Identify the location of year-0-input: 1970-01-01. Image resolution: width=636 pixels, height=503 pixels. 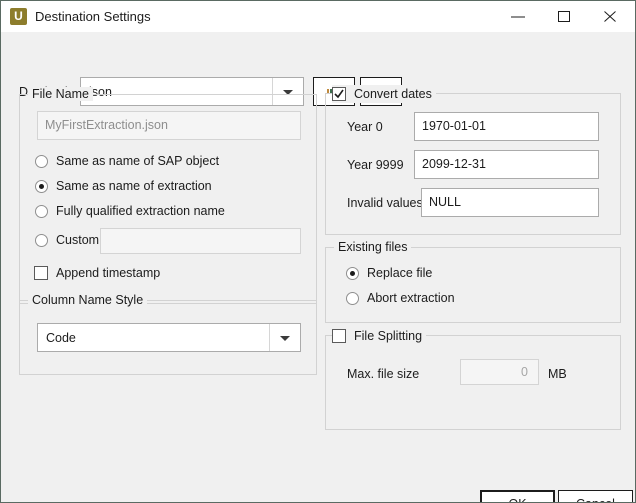
(506, 126).